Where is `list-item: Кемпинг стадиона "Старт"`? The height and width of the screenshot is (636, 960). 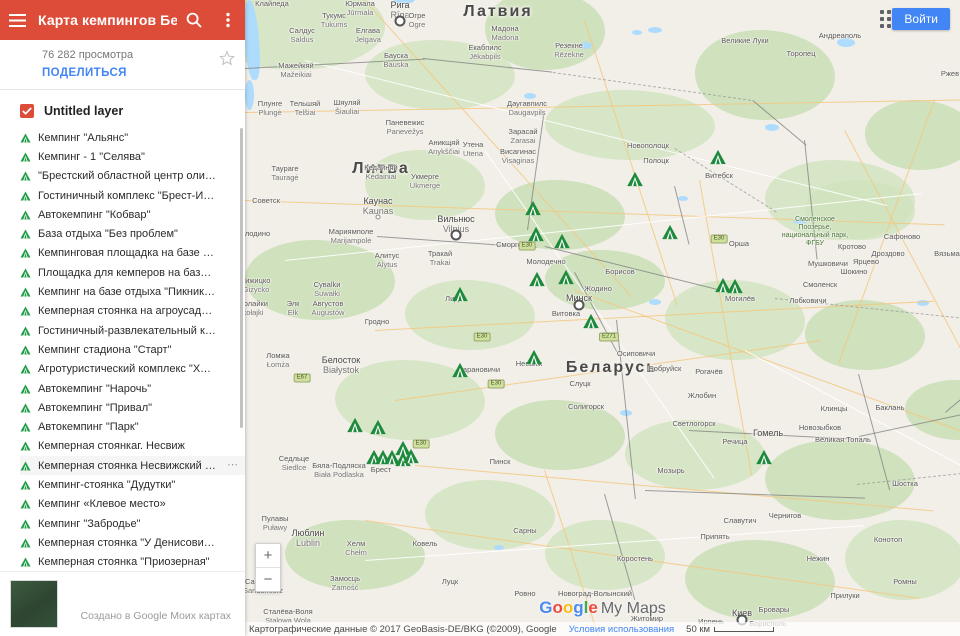 list-item: Кемпинг стадиона "Старт" is located at coordinates (132, 349).